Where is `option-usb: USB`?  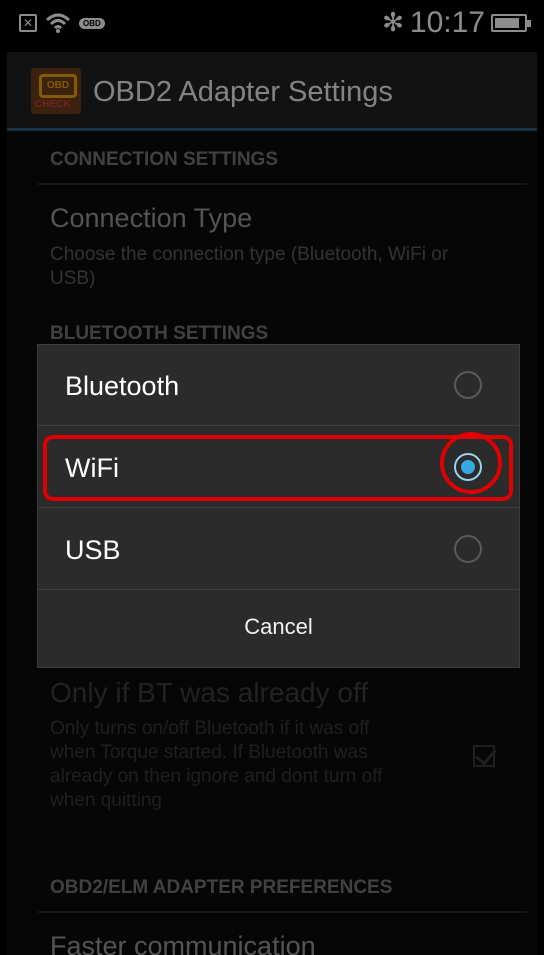
option-usb: USB is located at coordinates (278, 549).